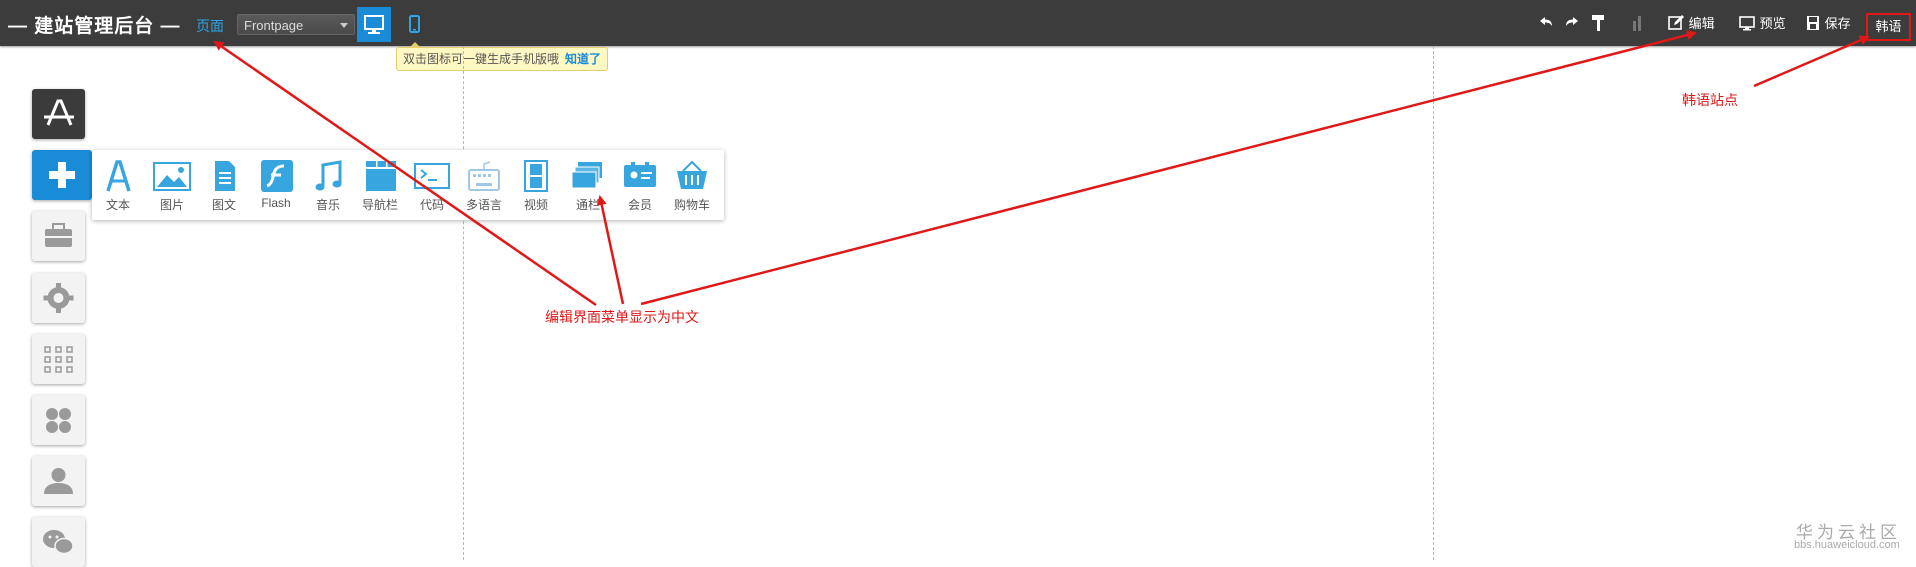 The height and width of the screenshot is (567, 1916). What do you see at coordinates (1811, 61) in the screenshot?
I see `arrow-to-language-button` at bounding box center [1811, 61].